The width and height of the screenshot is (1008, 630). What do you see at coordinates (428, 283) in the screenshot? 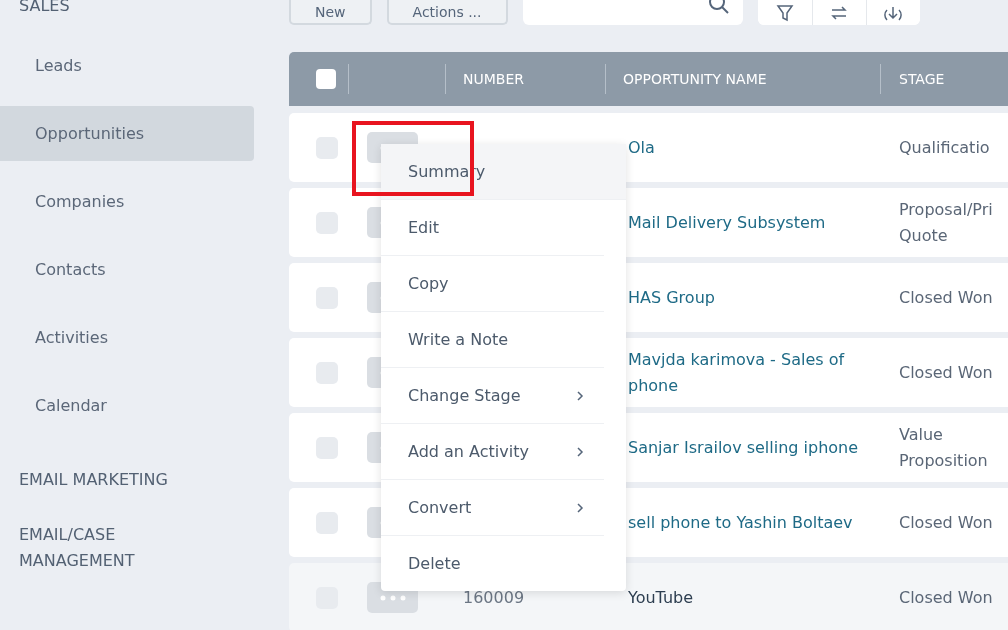
I see `menu-item-label: Copy` at bounding box center [428, 283].